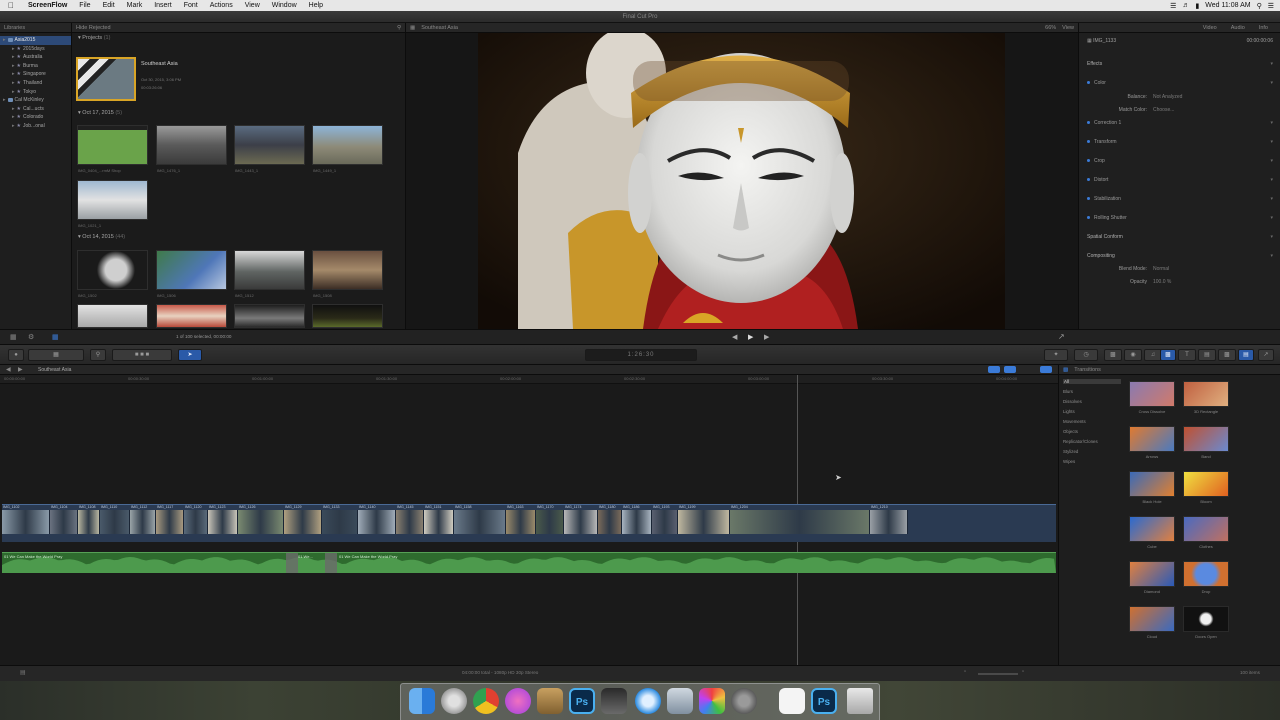  Describe the element at coordinates (377, 519) in the screenshot. I see `storyline-clip: IMG_1140` at that location.